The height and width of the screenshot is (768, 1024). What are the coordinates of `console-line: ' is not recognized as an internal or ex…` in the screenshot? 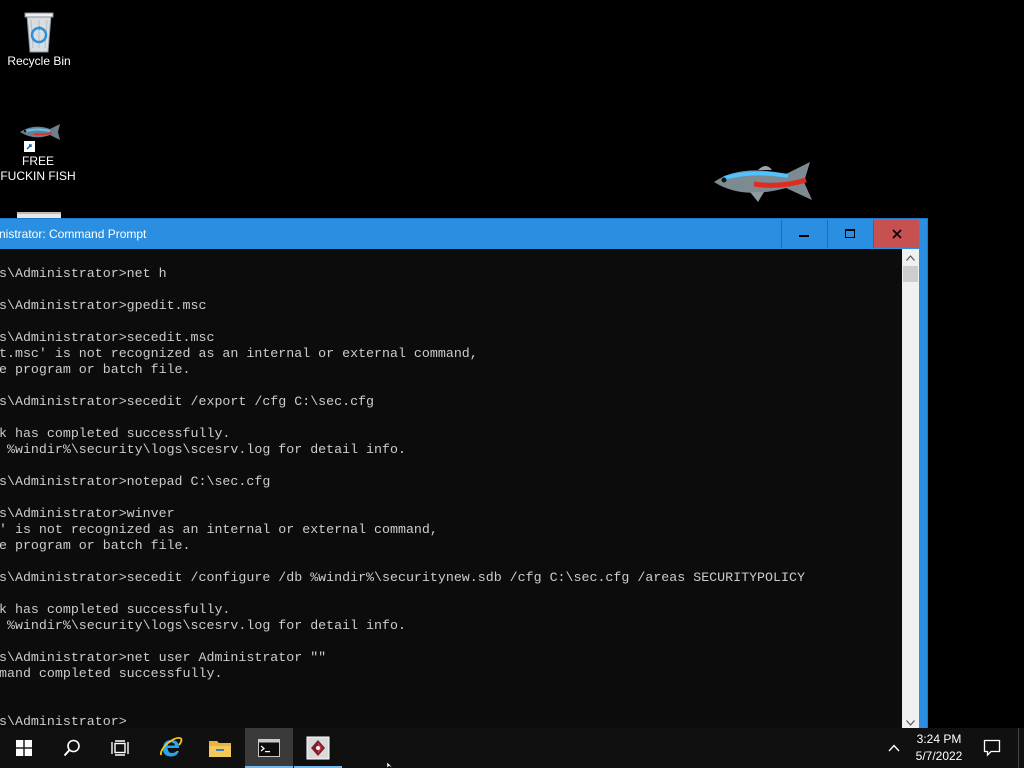 It's located at (219, 529).